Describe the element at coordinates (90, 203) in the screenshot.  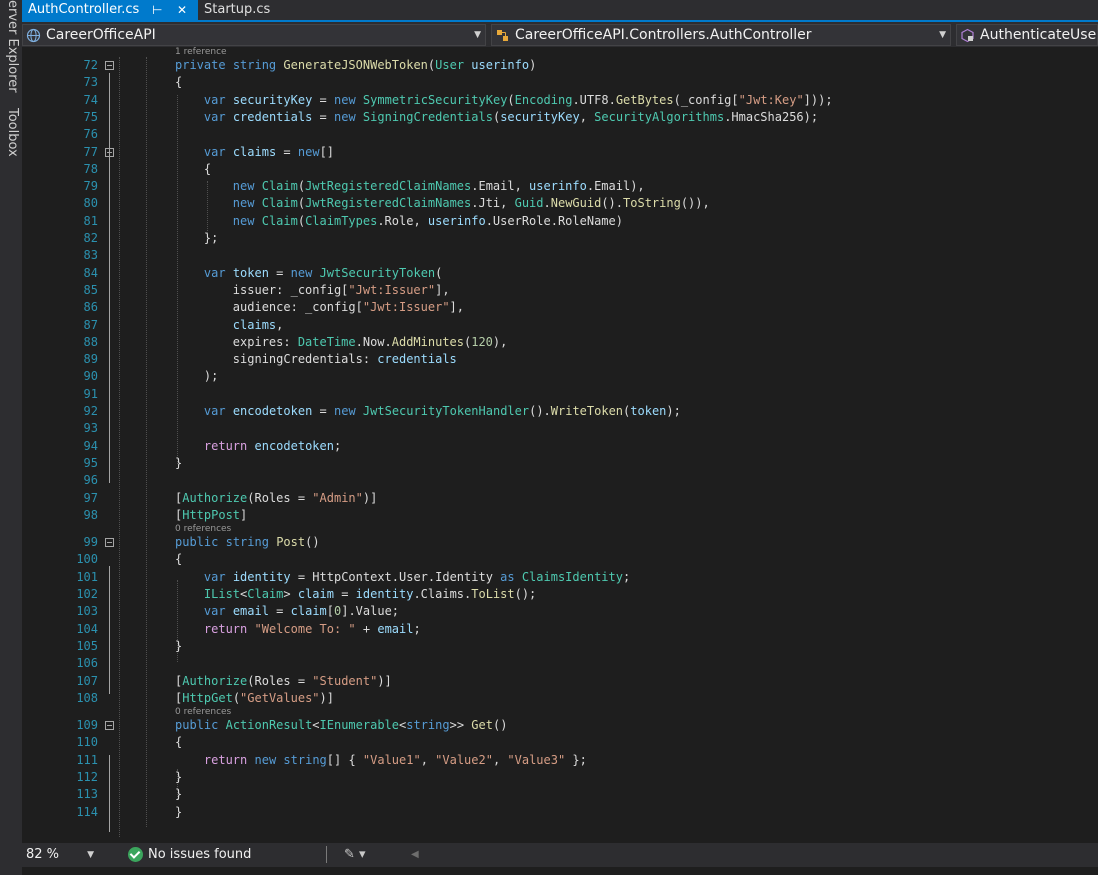
I see `line-number: 80` at that location.